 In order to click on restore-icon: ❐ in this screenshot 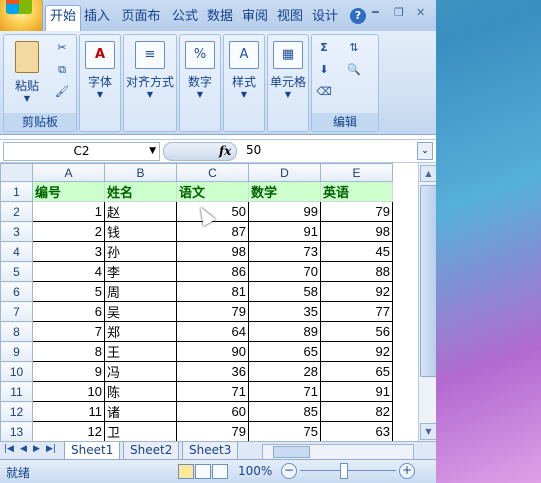, I will do `click(399, 12)`.